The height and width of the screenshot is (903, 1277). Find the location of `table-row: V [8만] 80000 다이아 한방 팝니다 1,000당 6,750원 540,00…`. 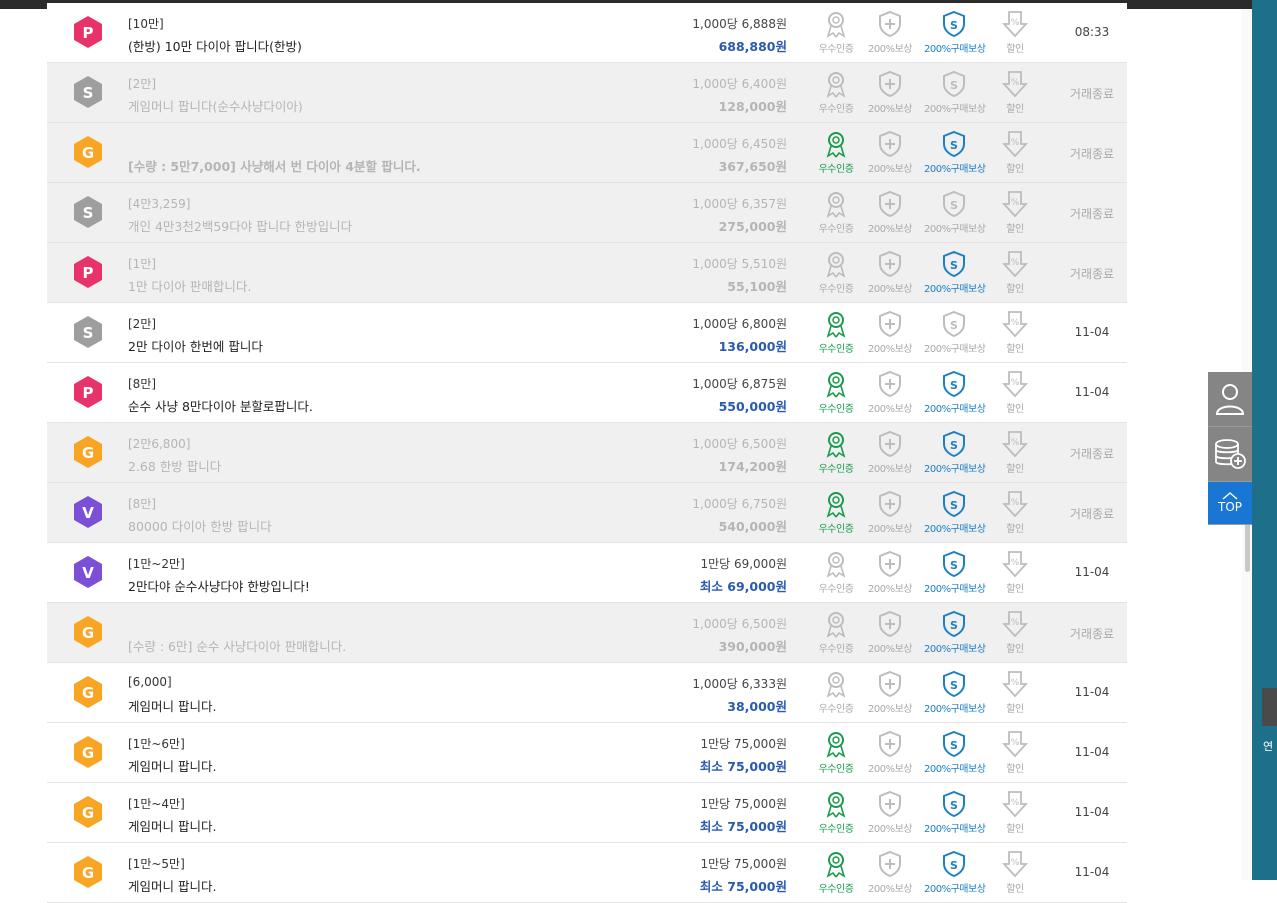

table-row: V [8만] 80000 다이아 한방 팝니다 1,000당 6,750원 540,00… is located at coordinates (587, 513).